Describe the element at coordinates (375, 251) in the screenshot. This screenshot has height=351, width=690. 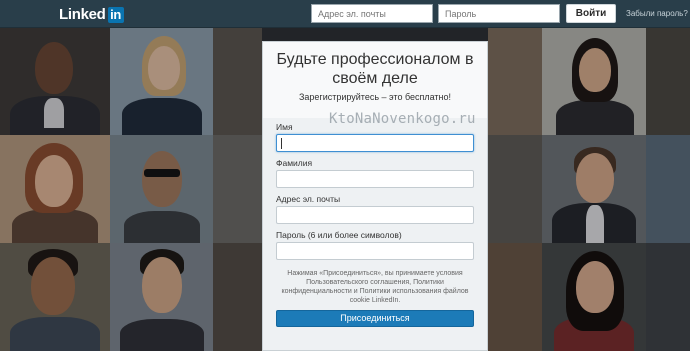
I see `password-input` at that location.